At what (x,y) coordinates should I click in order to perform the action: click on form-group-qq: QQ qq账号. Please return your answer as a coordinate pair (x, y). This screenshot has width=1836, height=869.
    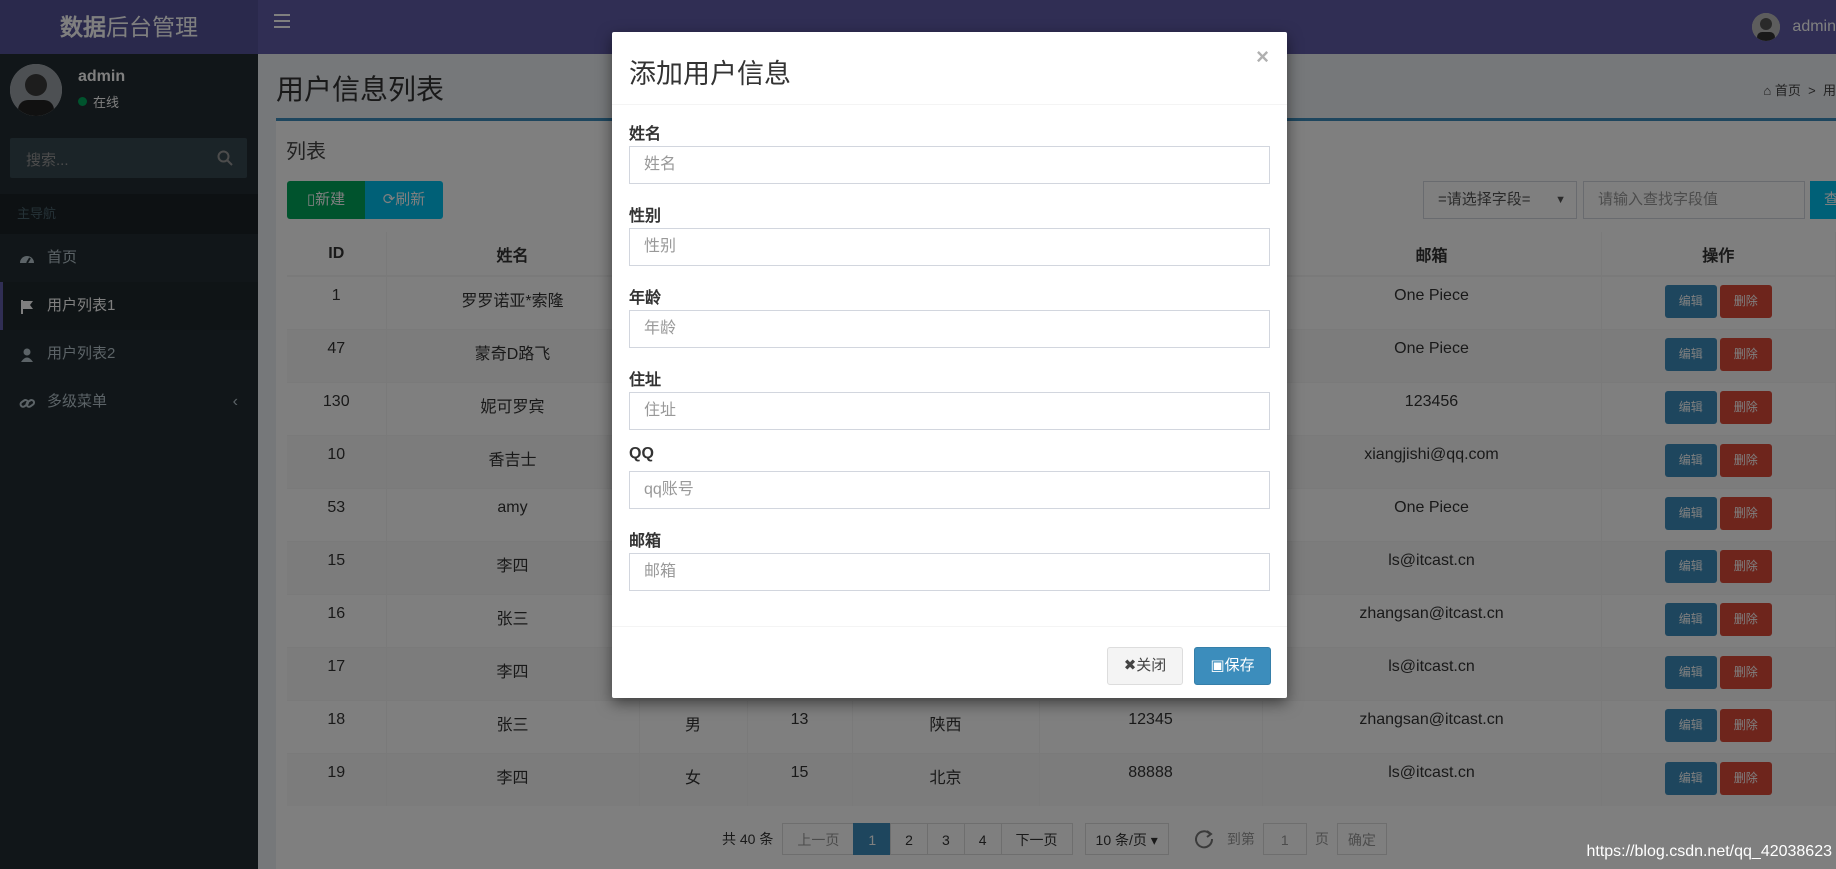
    Looking at the image, I should click on (949, 477).